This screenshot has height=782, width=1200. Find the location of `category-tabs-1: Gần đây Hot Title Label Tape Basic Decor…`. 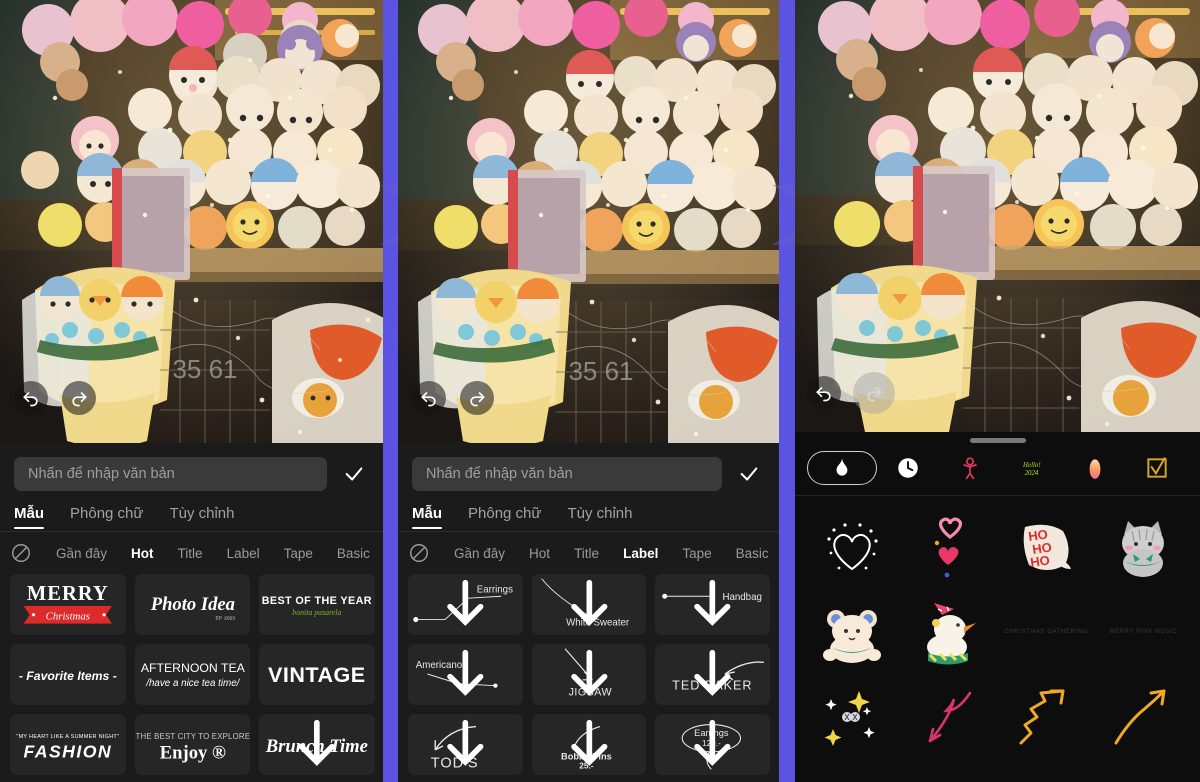

category-tabs-1: Gần đây Hot Title Label Tape Basic Decor… is located at coordinates (192, 552).